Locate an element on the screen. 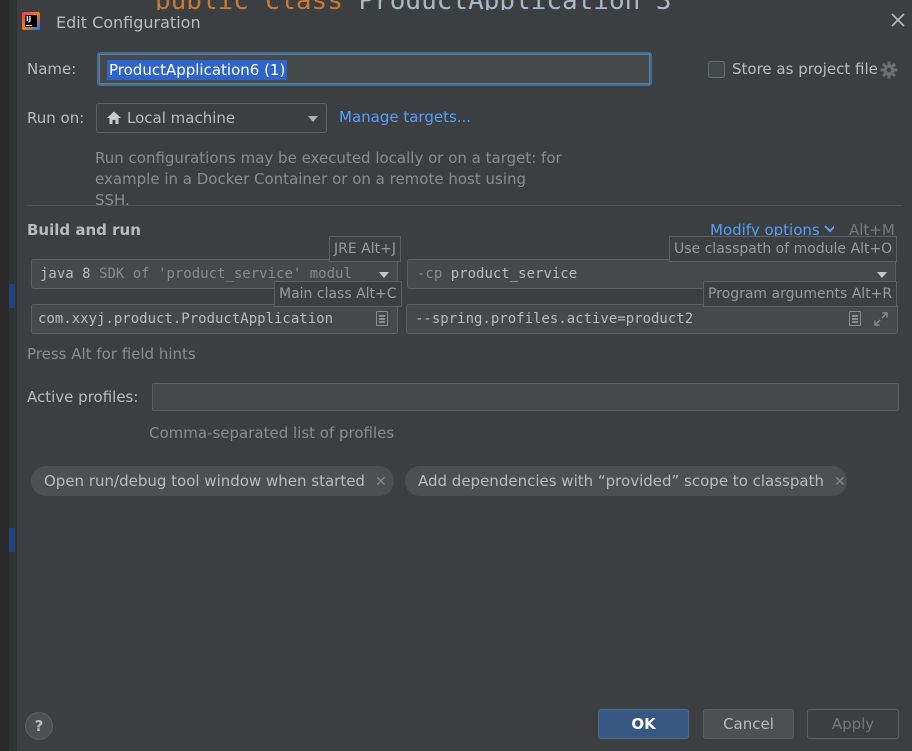  program-arguments-input: --spring.profiles.active=product2 is located at coordinates (652, 319).